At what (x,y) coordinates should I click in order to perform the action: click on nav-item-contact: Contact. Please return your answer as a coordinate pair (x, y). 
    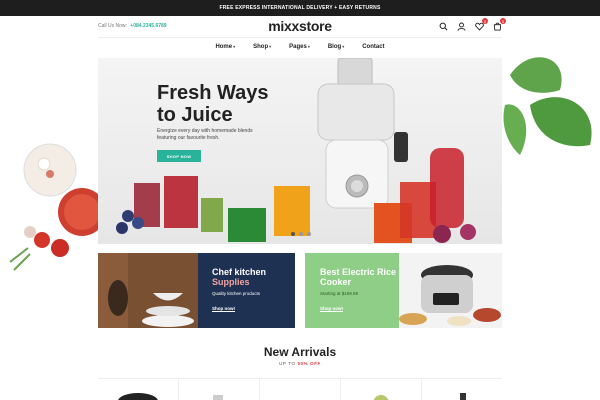
    Looking at the image, I should click on (373, 47).